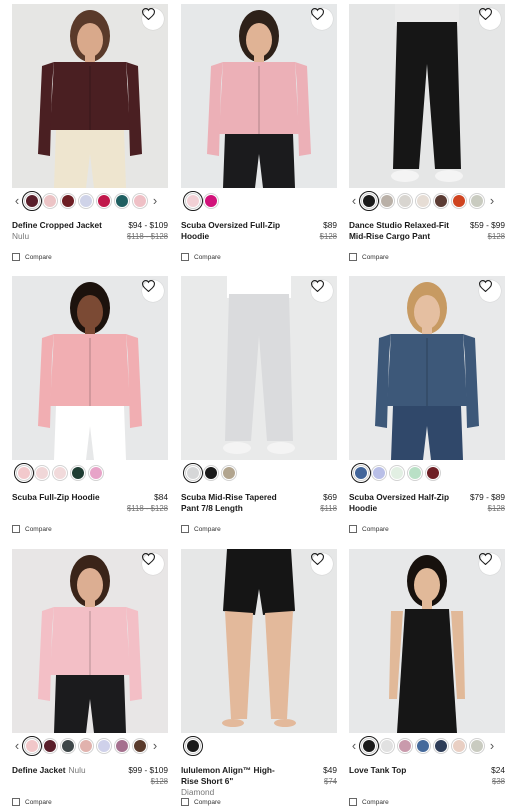 Image resolution: width=522 pixels, height=810 pixels. What do you see at coordinates (235, 503) in the screenshot?
I see `product-name-link: Scuba Mid-Rise Tapered Pant 7/8 Length` at bounding box center [235, 503].